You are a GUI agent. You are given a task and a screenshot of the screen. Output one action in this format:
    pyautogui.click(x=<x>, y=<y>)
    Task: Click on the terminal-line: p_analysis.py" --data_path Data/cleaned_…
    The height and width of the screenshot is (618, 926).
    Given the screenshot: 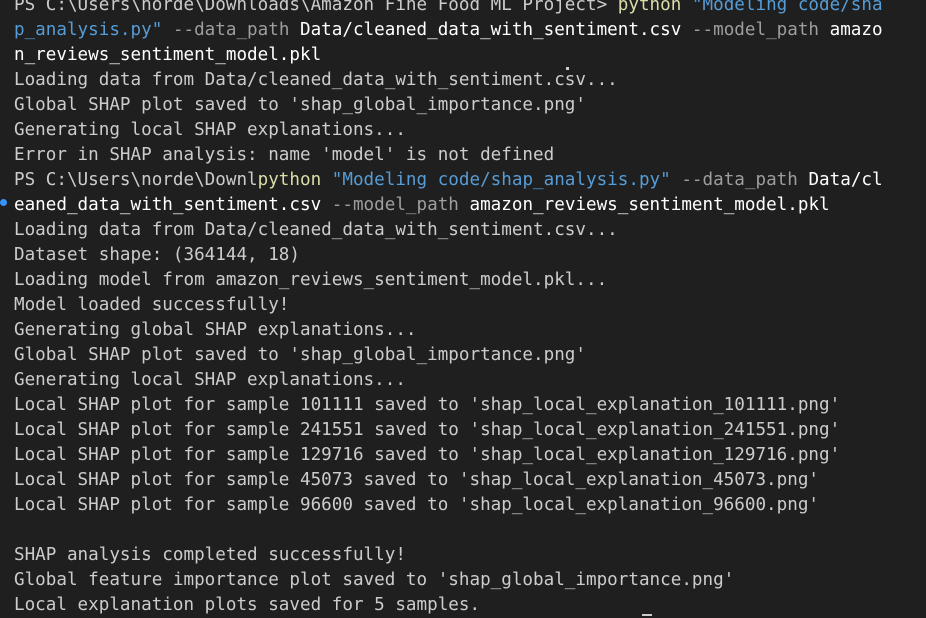 What is the action you would take?
    pyautogui.click(x=470, y=30)
    